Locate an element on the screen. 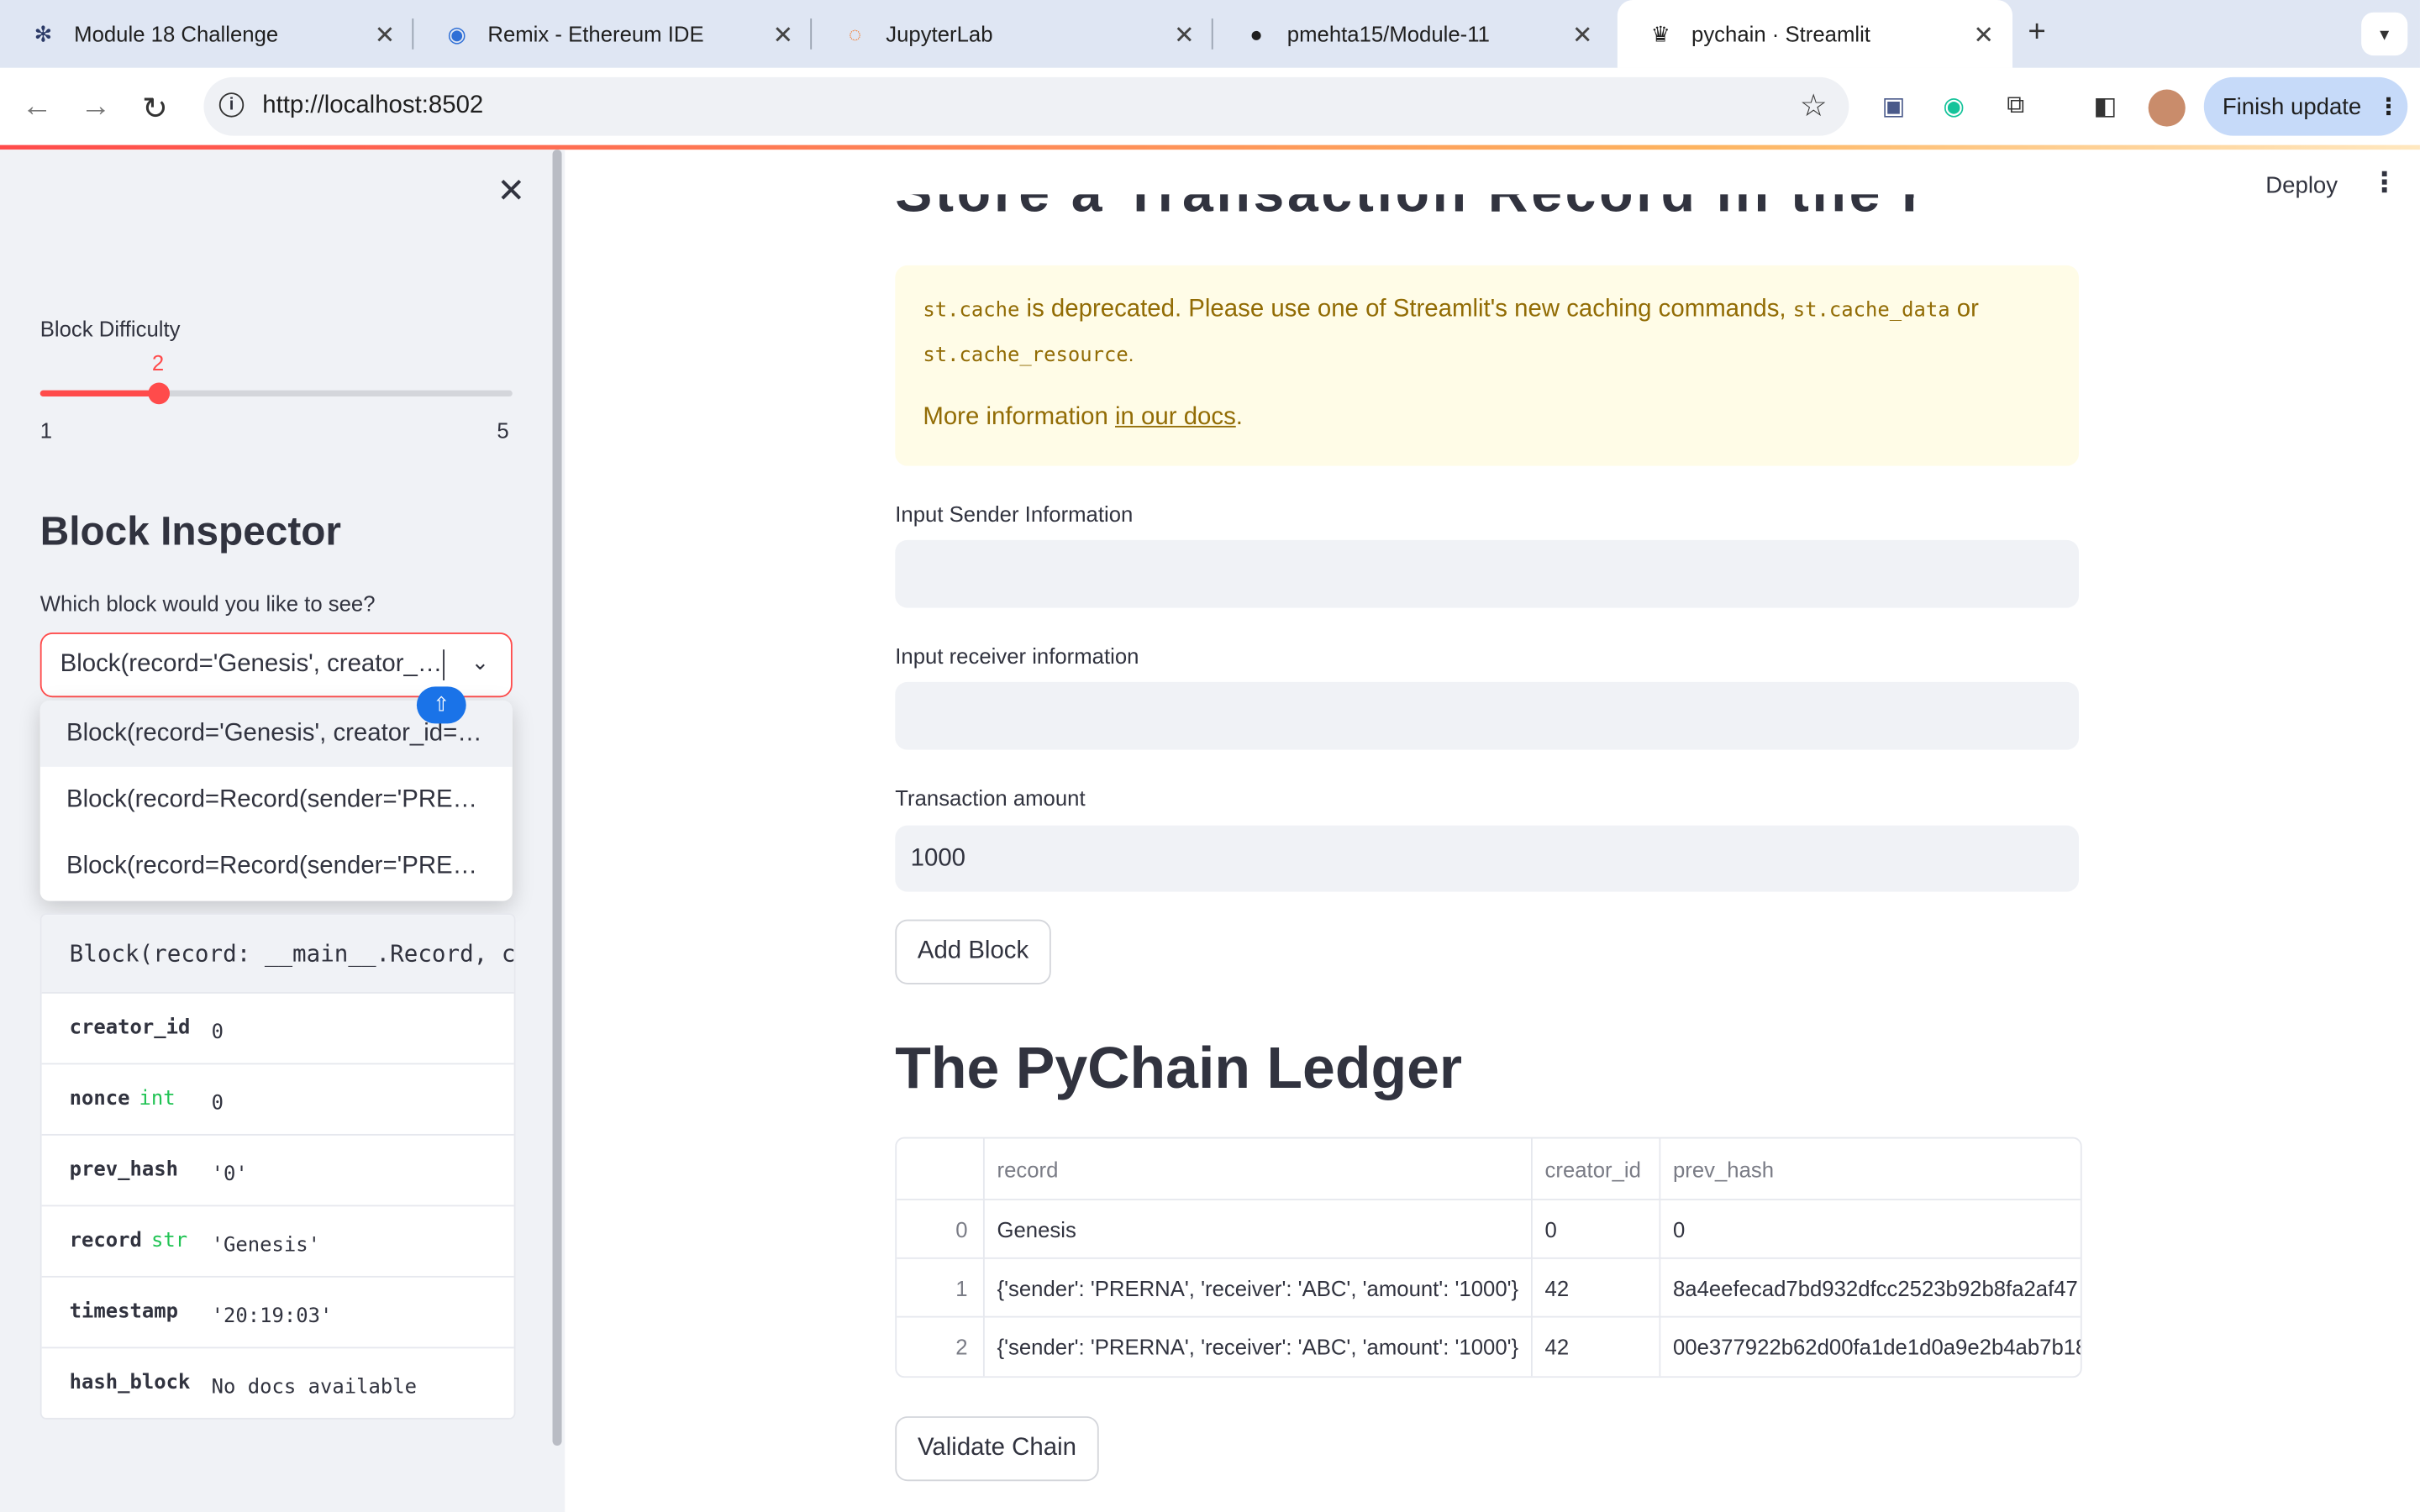 This screenshot has height=1512, width=2420. doc-value: 0 is located at coordinates (218, 1033).